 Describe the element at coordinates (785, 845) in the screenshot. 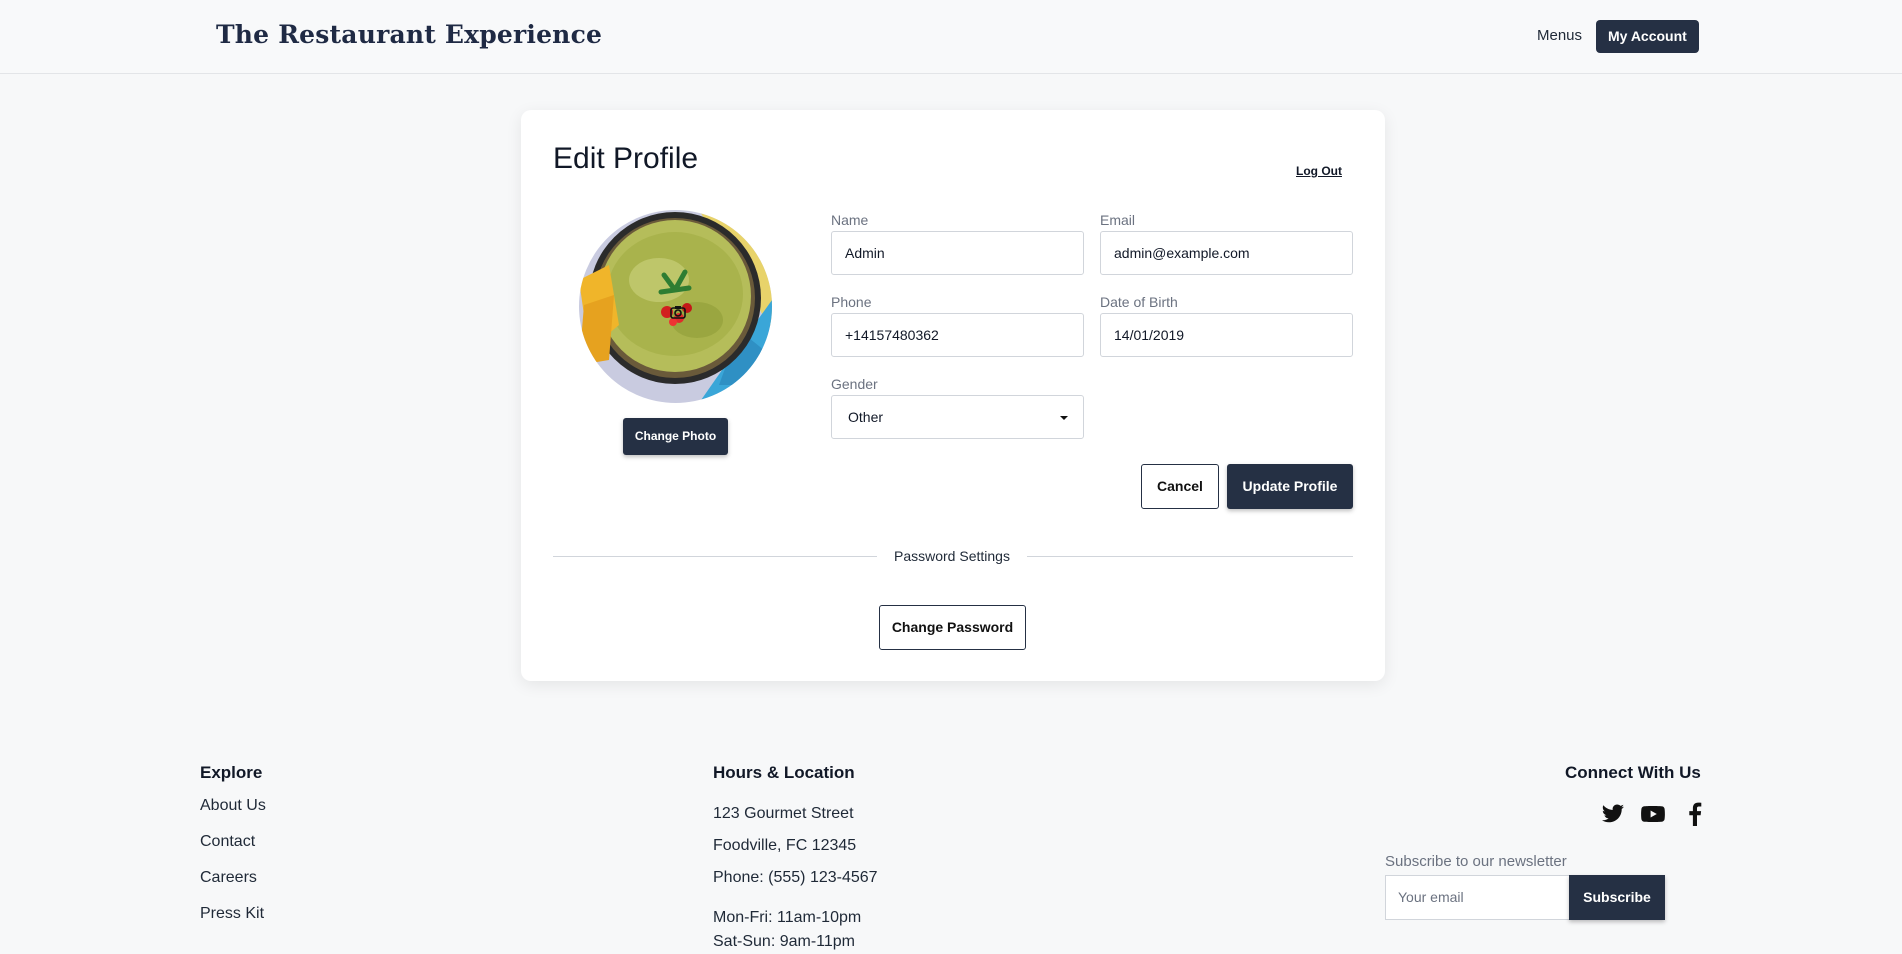

I see `address-line-2: Foodville, FC 12345` at that location.